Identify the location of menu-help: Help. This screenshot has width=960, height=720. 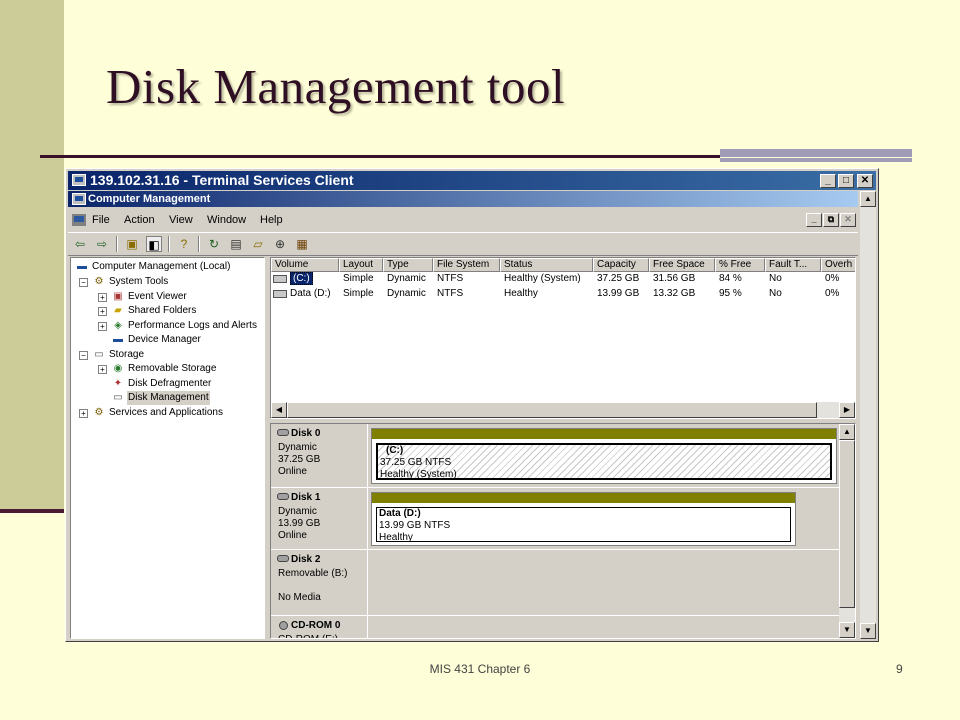
(271, 220).